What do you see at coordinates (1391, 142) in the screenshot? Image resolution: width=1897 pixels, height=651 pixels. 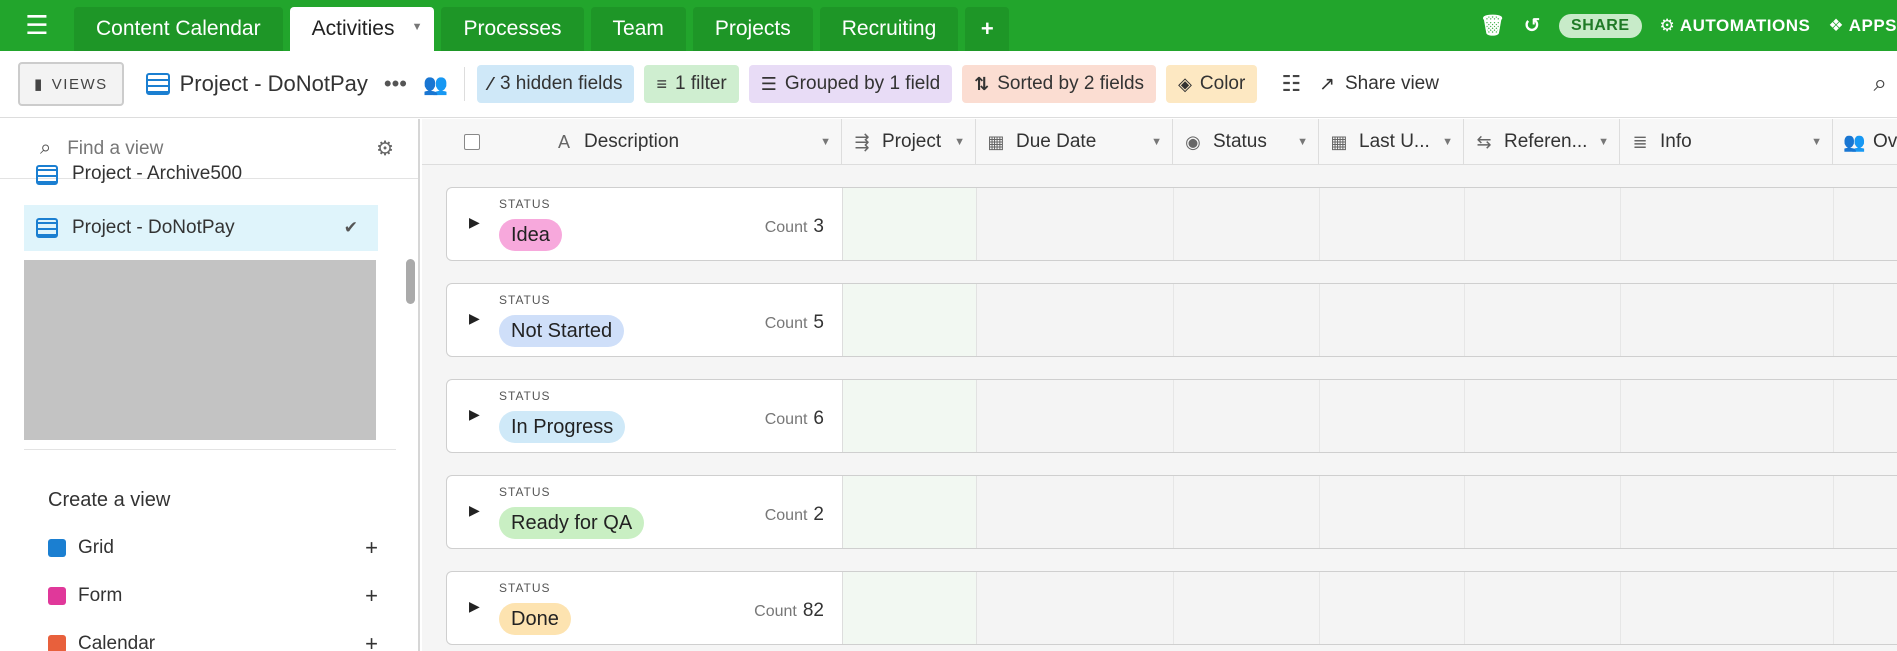 I see `column-header-last-updated: ▦ Last U... ▼` at bounding box center [1391, 142].